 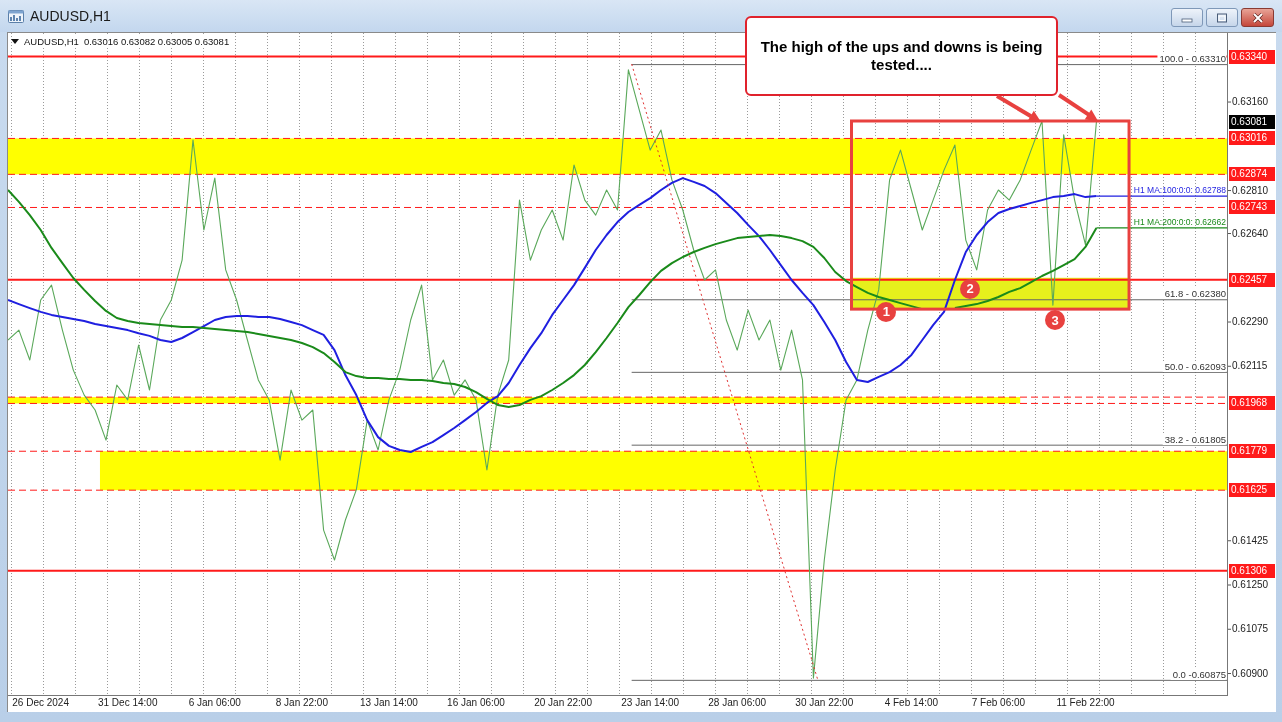 What do you see at coordinates (1191, 59) in the screenshot?
I see `fibonacci-level-label: 100.0 - 0.63310` at bounding box center [1191, 59].